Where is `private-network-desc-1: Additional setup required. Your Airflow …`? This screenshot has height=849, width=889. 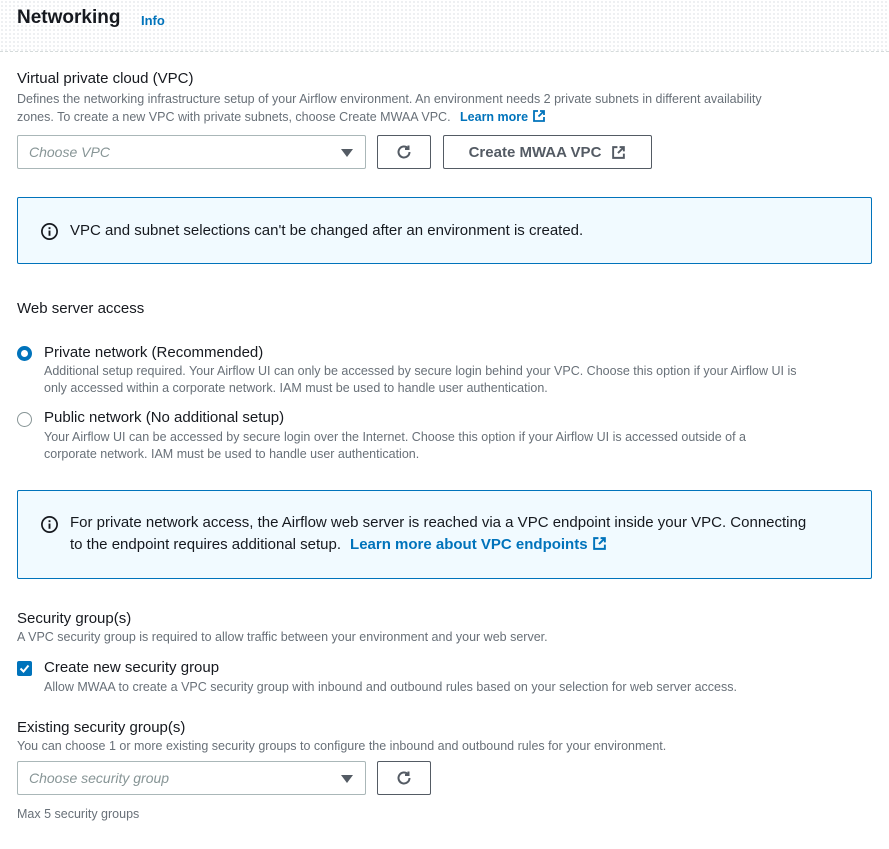 private-network-desc-1: Additional setup required. Your Airflow … is located at coordinates (420, 371).